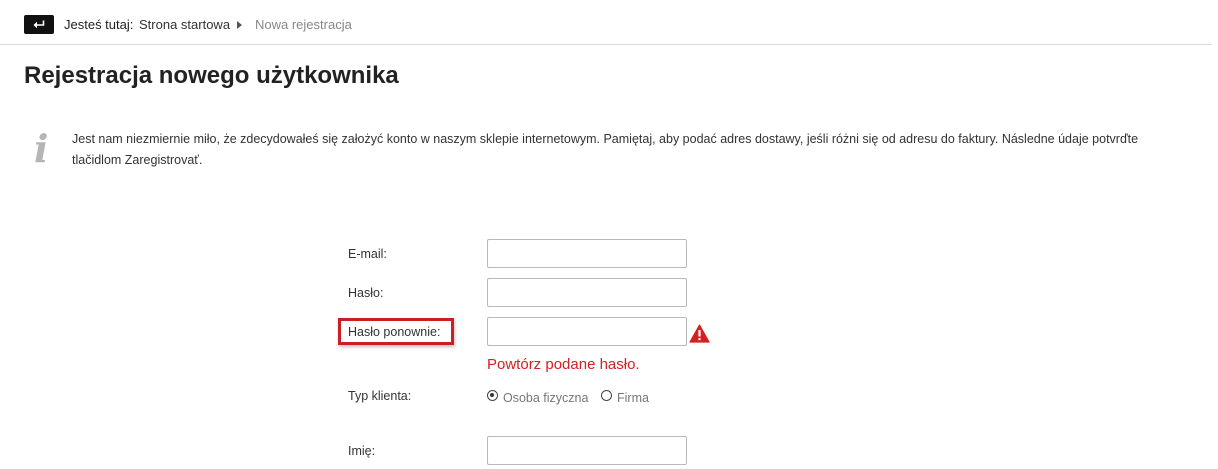  Describe the element at coordinates (587, 253) in the screenshot. I see `email-field` at that location.